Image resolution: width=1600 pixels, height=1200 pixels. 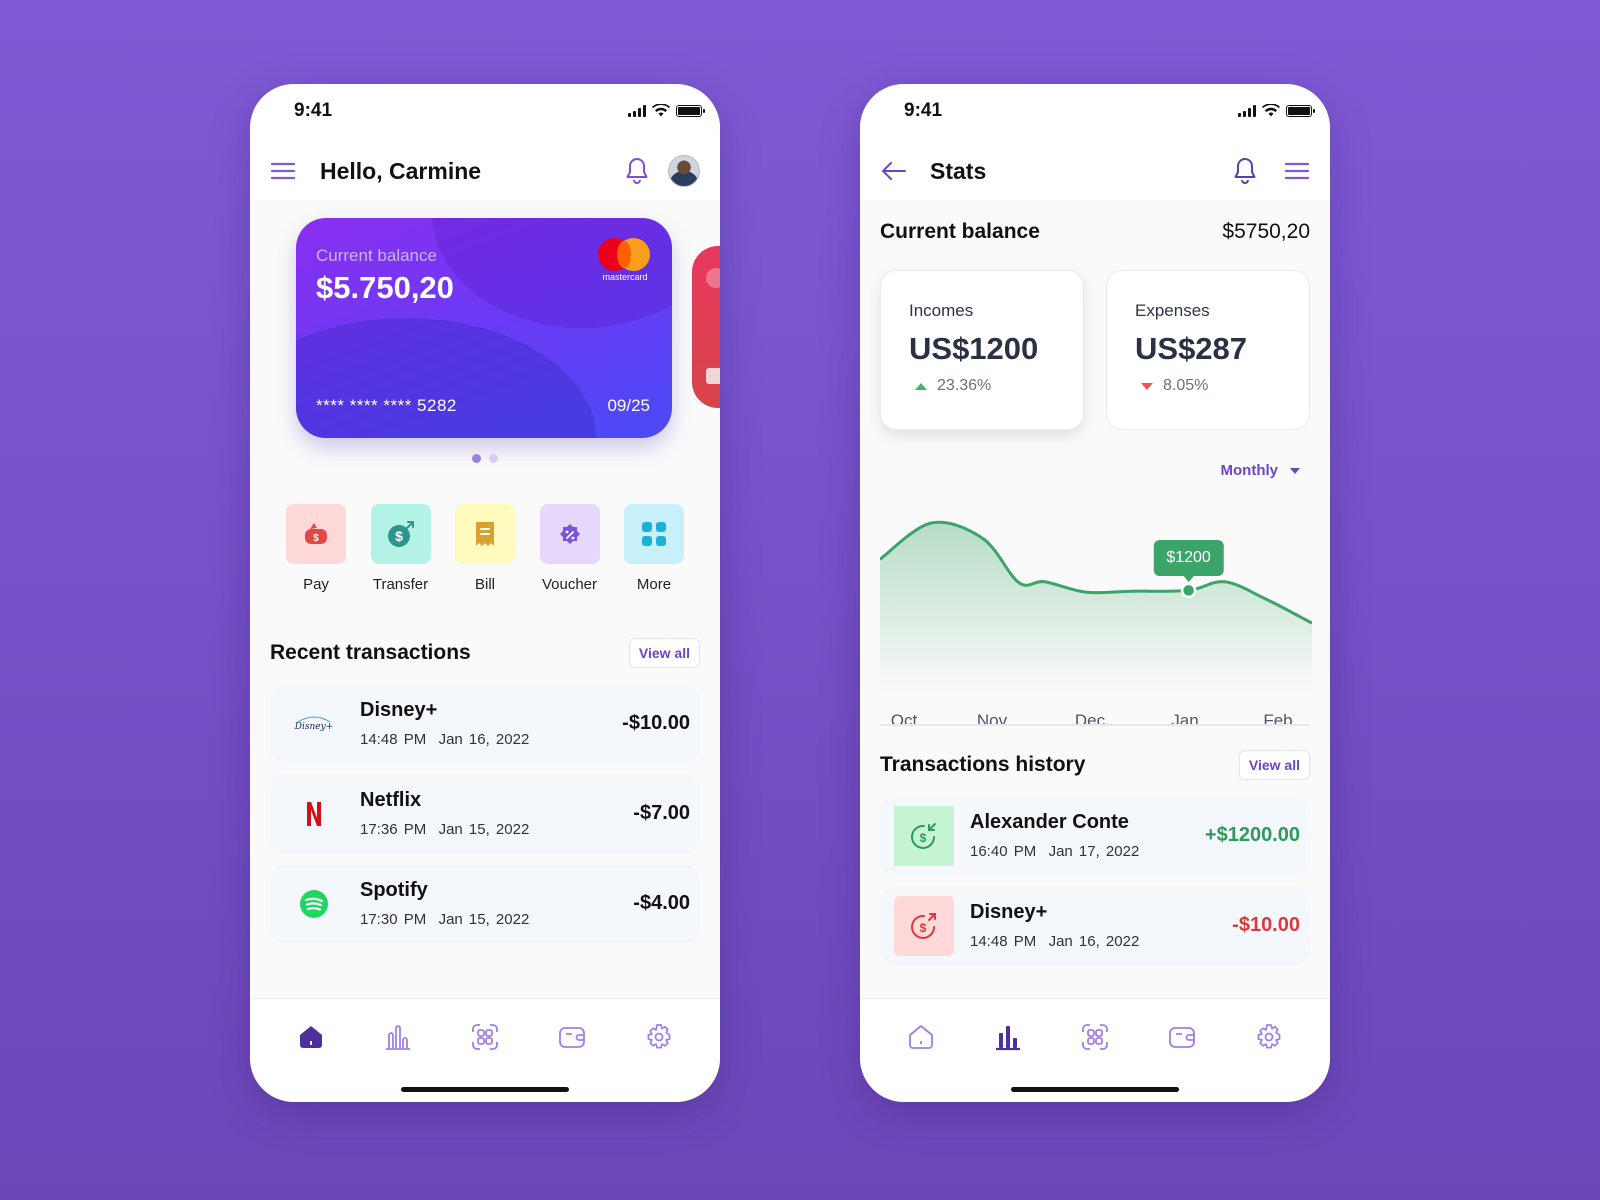 What do you see at coordinates (1271, 110) in the screenshot?
I see `wifi-icon` at bounding box center [1271, 110].